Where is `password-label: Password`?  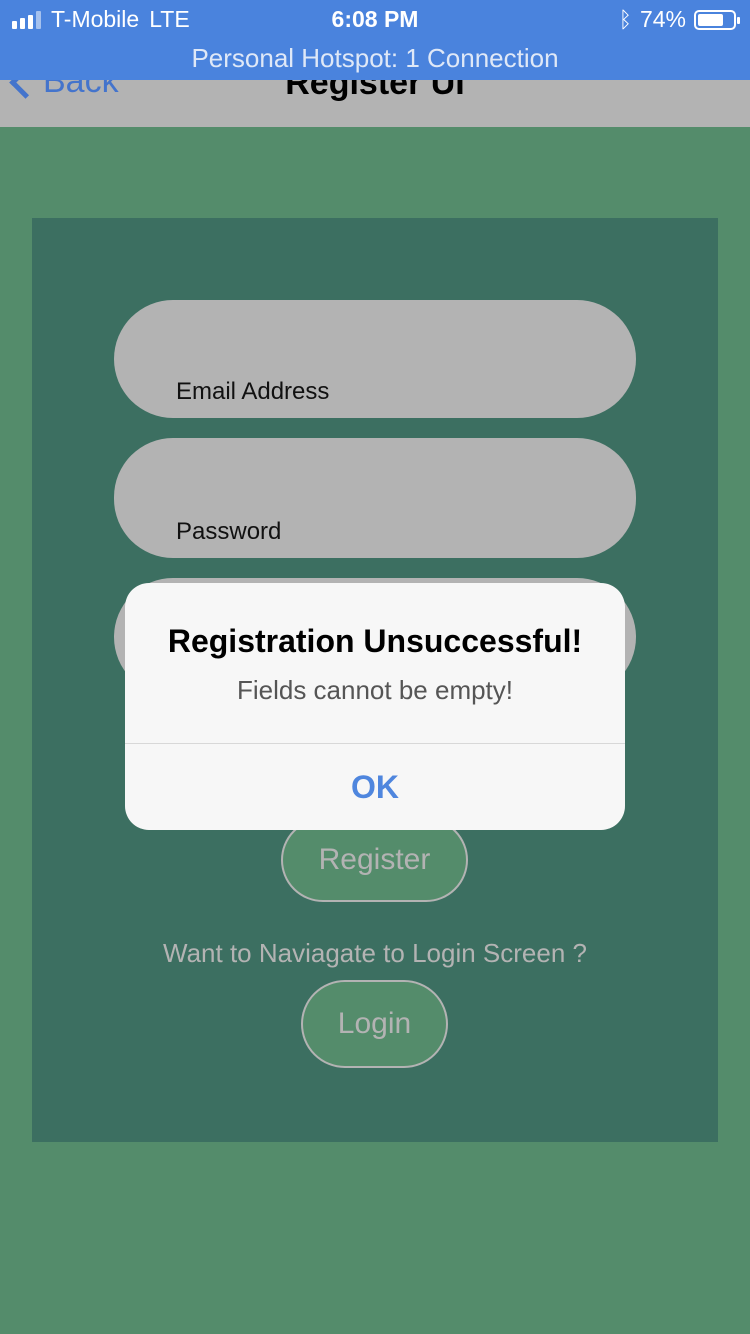
password-label: Password is located at coordinates (229, 531).